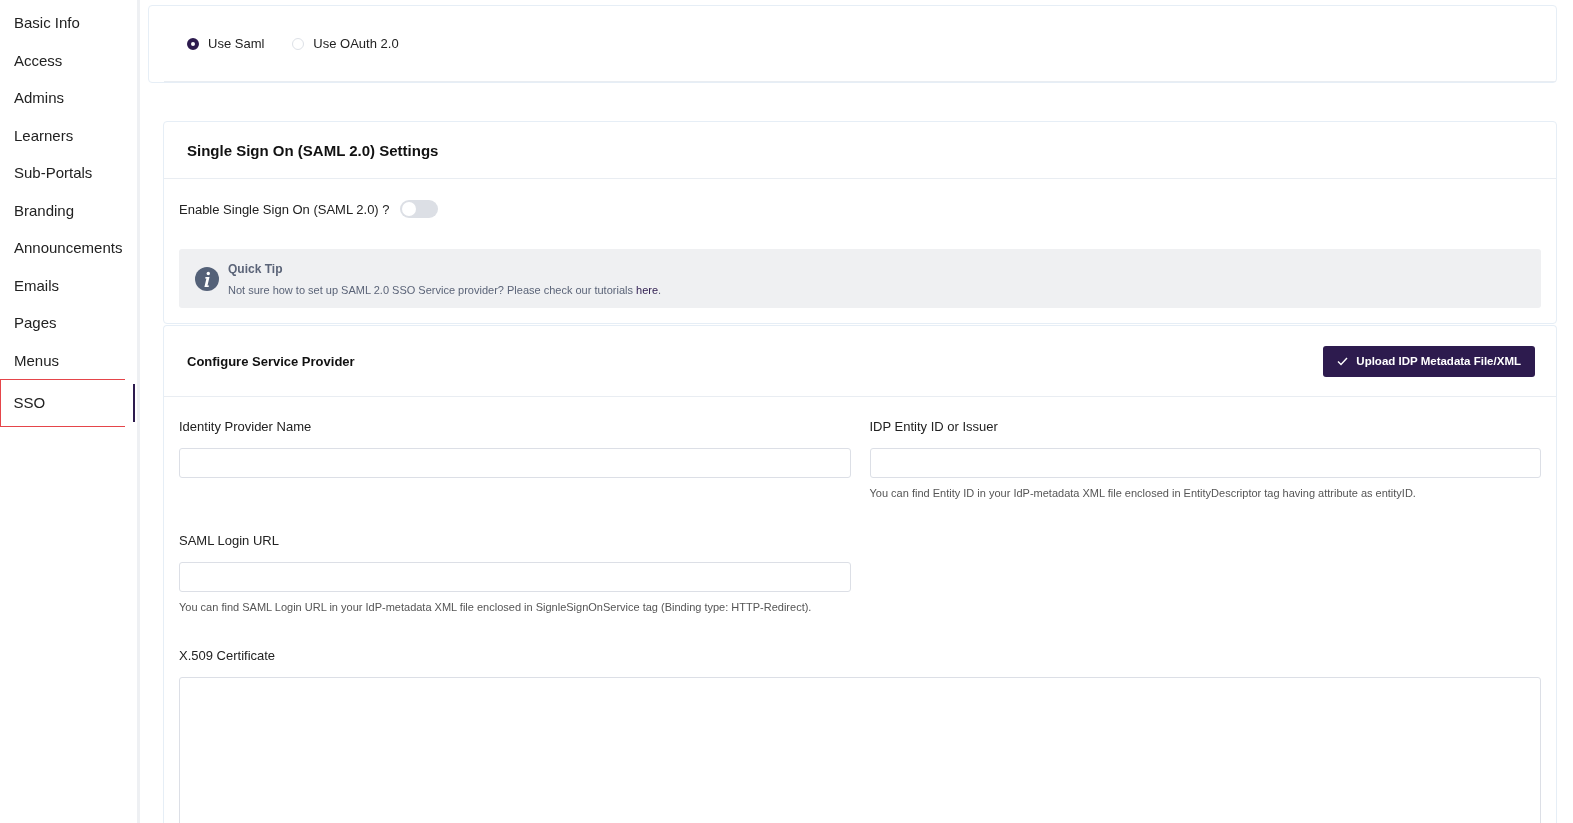 Image resolution: width=1573 pixels, height=823 pixels. I want to click on radio-label: Use Saml, so click(236, 43).